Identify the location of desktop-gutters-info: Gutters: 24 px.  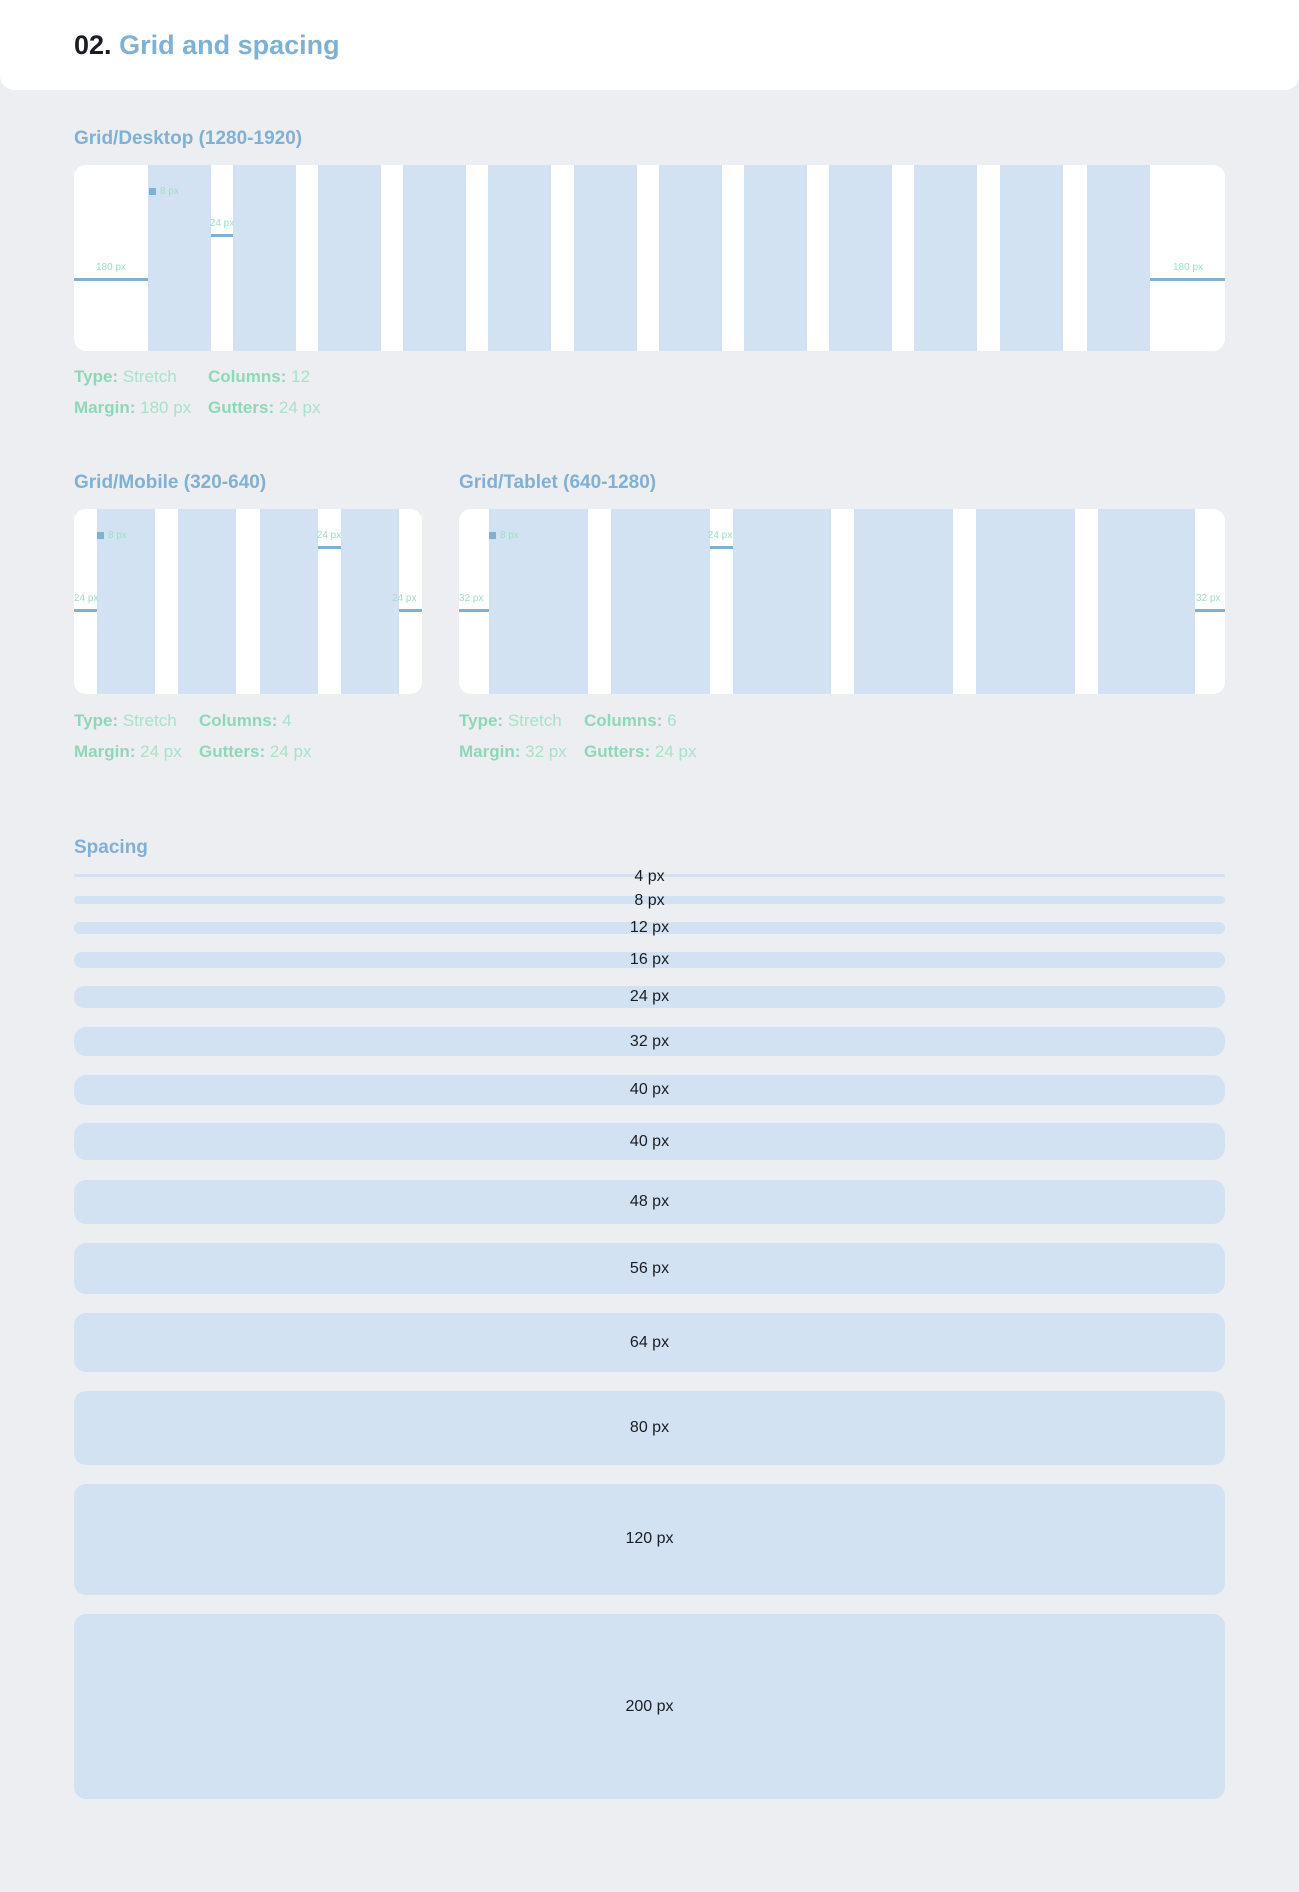
(264, 407).